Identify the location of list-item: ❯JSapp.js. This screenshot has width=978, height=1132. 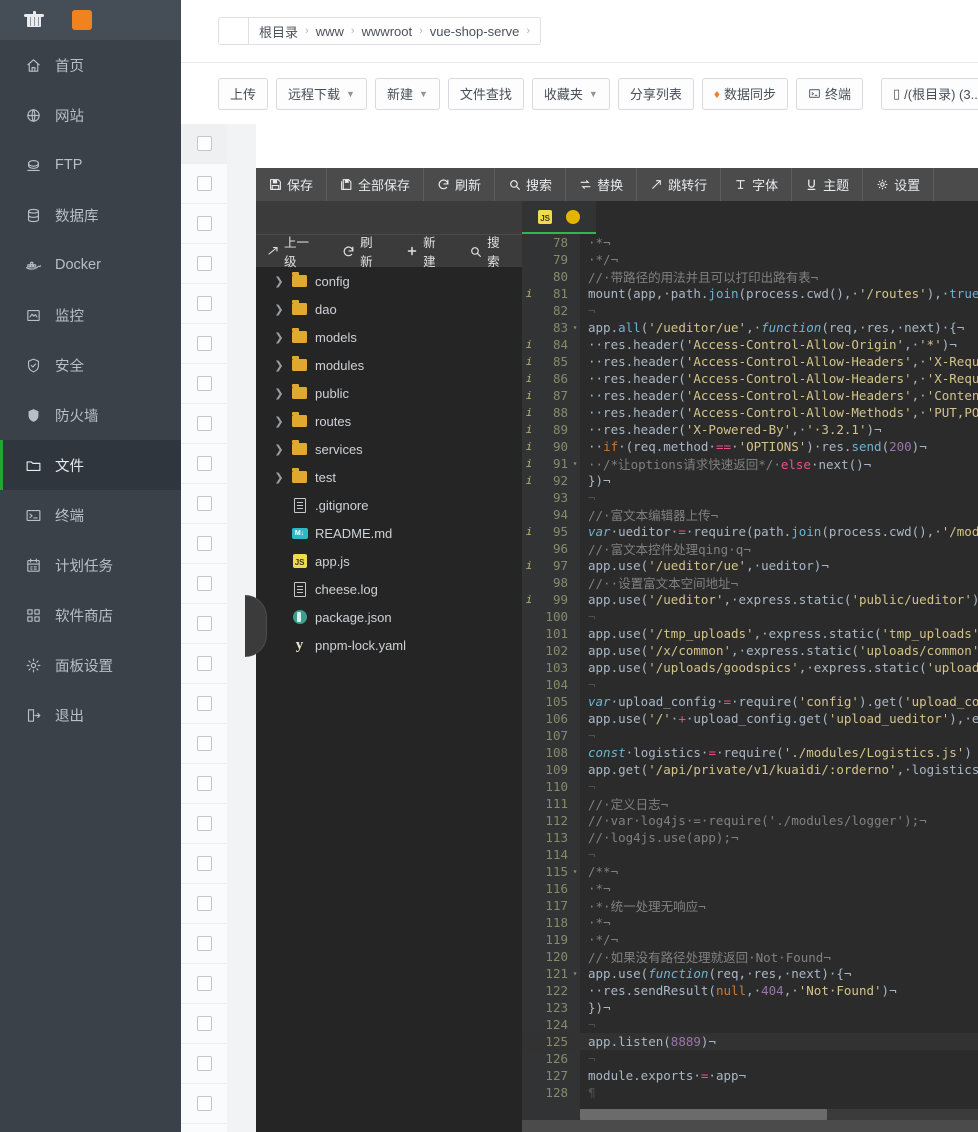
(389, 561).